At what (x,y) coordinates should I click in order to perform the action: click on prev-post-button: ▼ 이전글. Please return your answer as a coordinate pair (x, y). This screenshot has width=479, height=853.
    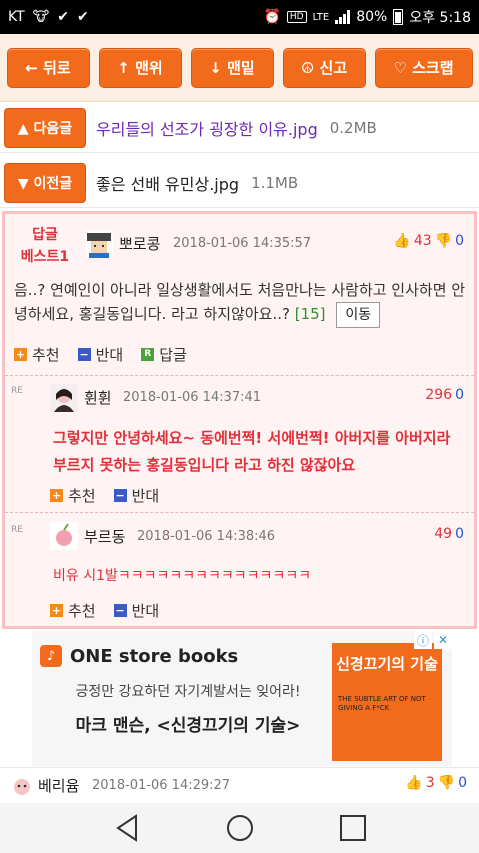
    Looking at the image, I should click on (45, 182).